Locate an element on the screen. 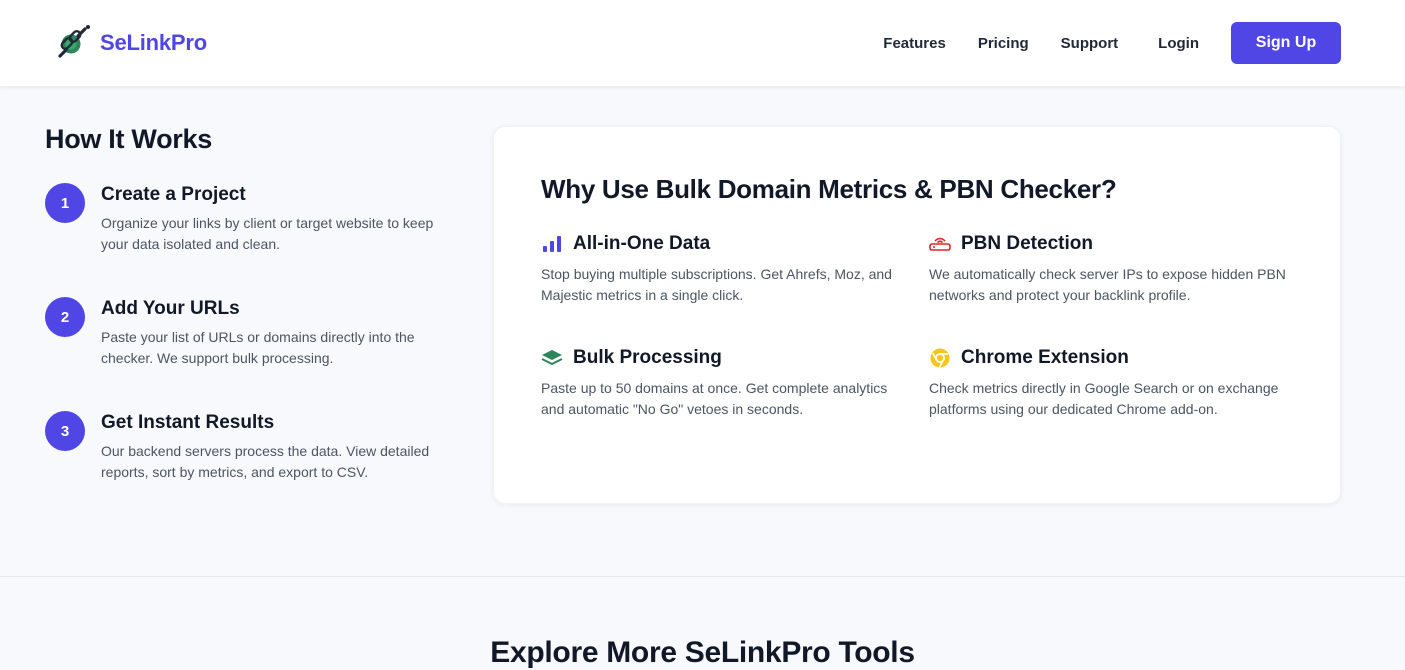 Image resolution: width=1405 pixels, height=670 pixels. step-title: Create a Project is located at coordinates (173, 194).